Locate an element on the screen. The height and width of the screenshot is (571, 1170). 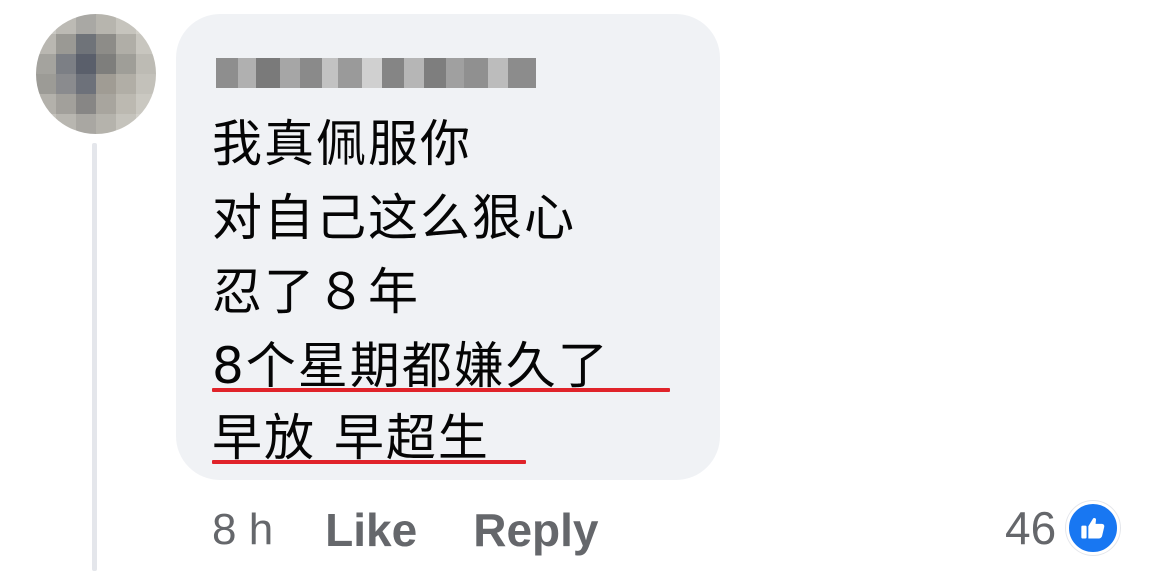
avatar is located at coordinates (96, 74).